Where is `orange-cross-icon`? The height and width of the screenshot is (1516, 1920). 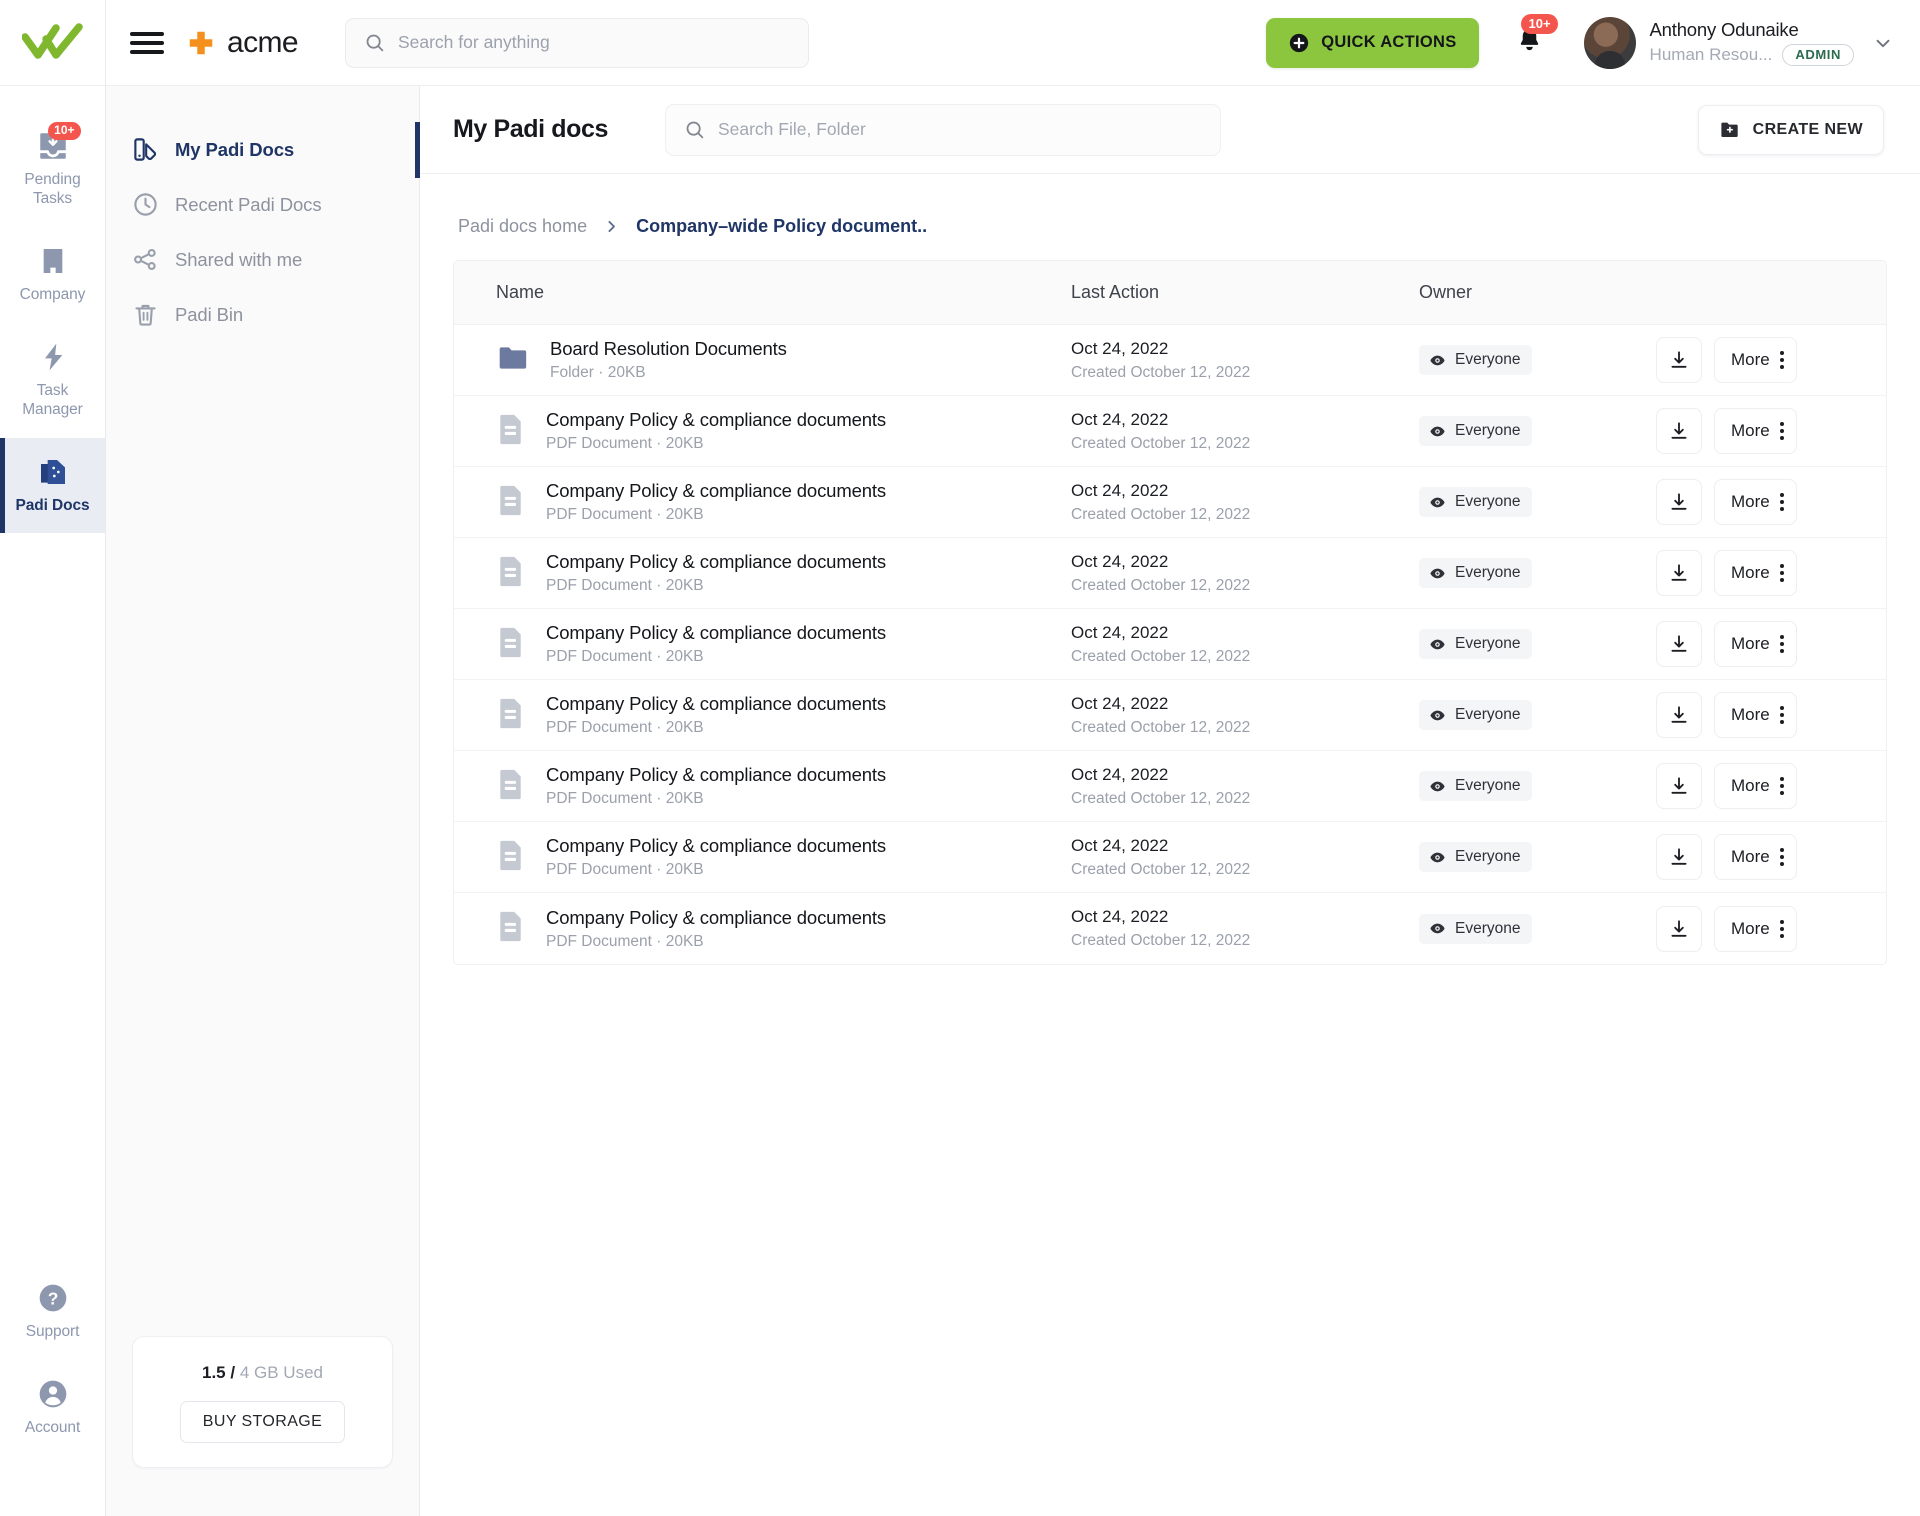 orange-cross-icon is located at coordinates (201, 42).